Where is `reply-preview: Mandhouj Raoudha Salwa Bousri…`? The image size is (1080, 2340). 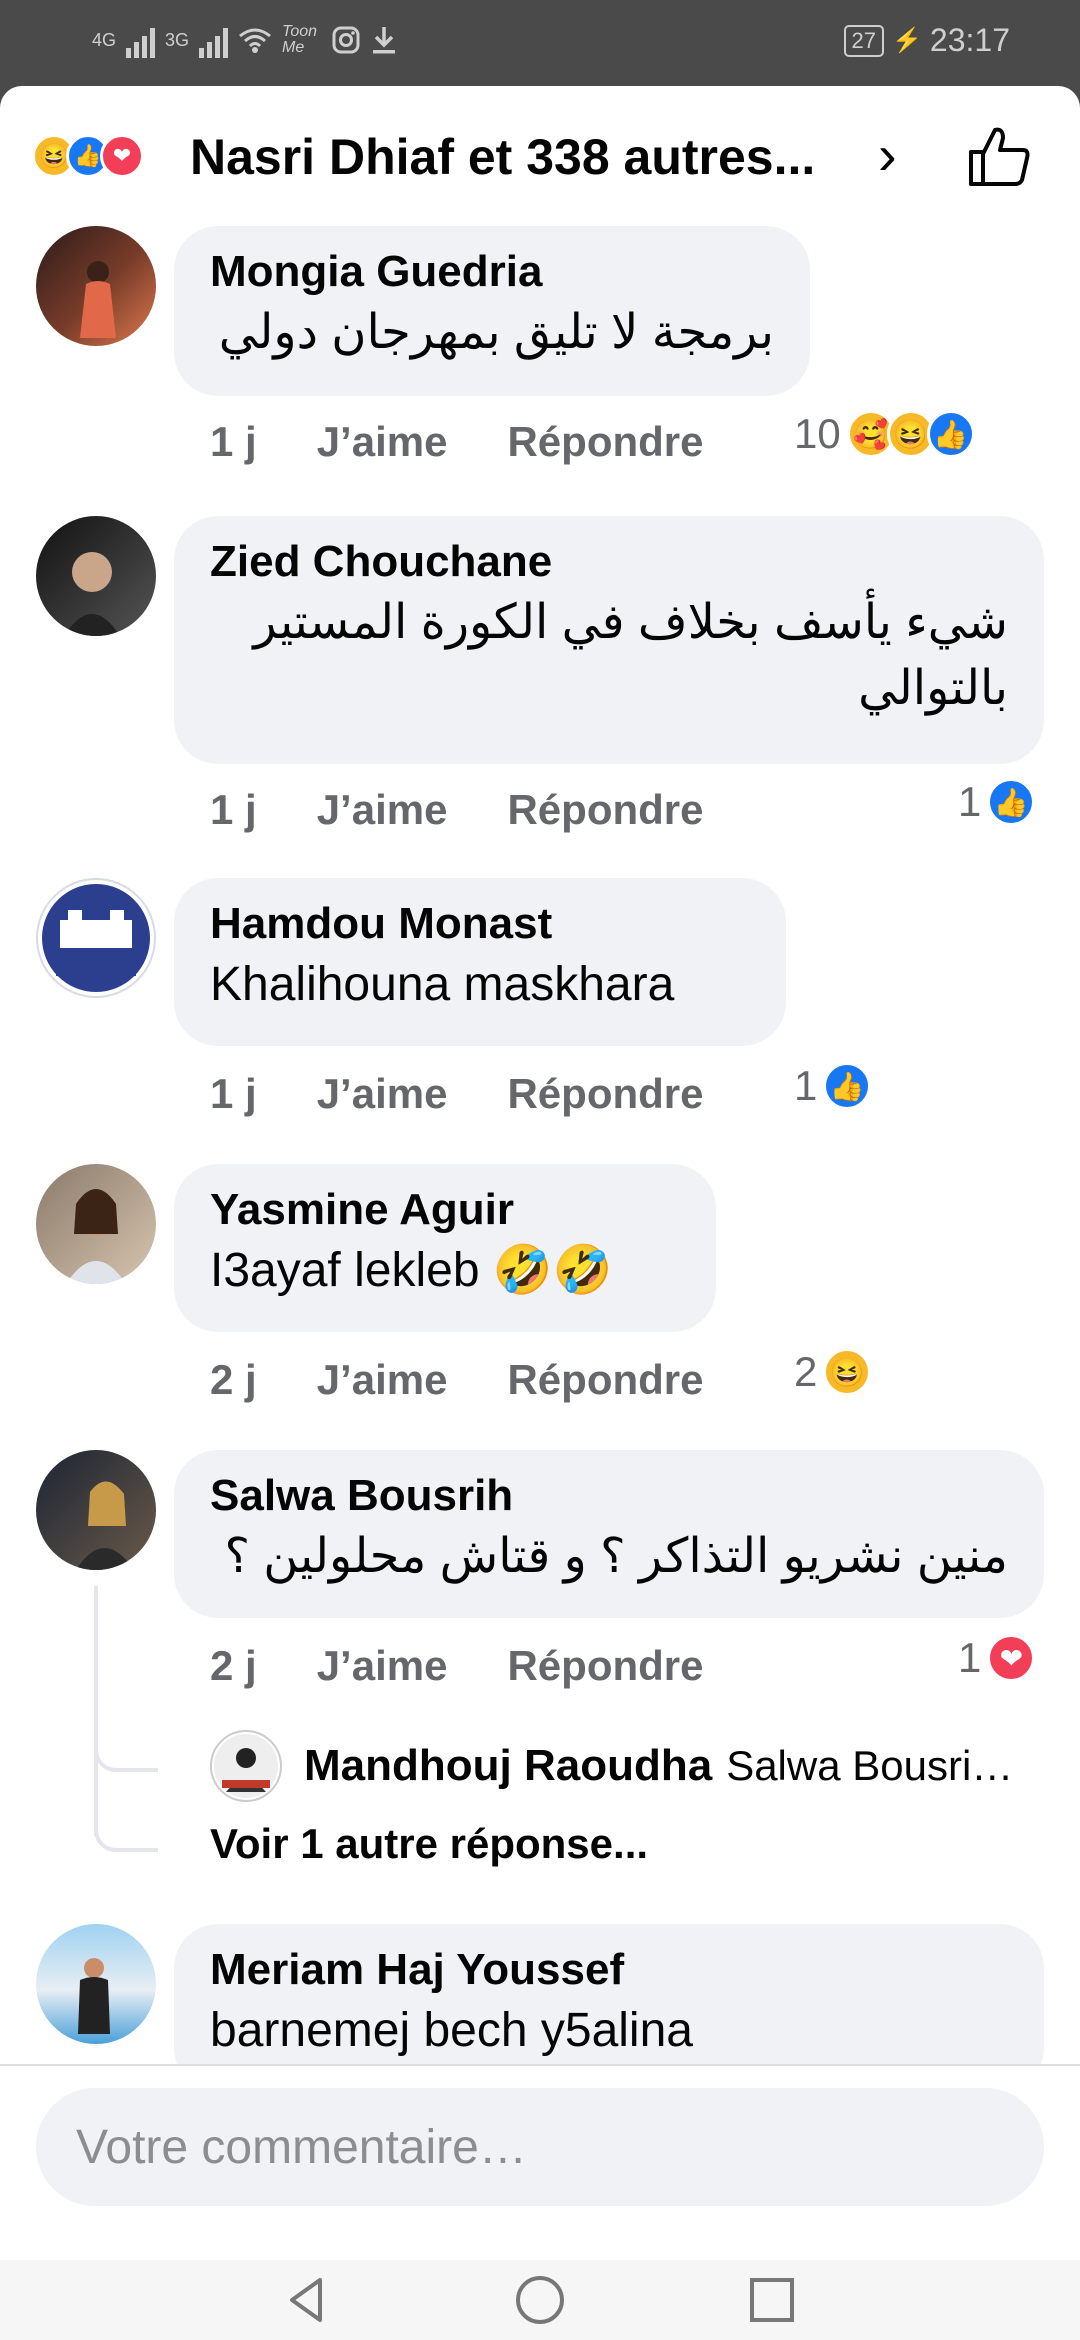
reply-preview: Mandhouj Raoudha Salwa Bousri… is located at coordinates (611, 1766).